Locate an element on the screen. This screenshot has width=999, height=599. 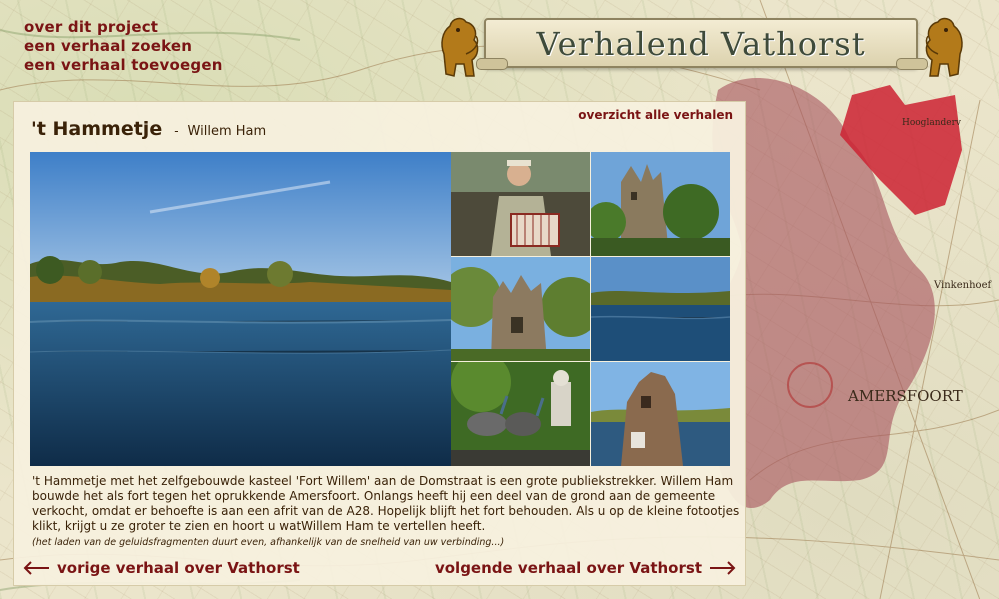
nav-search-story: een verhaal zoeken is located at coordinates (123, 46).